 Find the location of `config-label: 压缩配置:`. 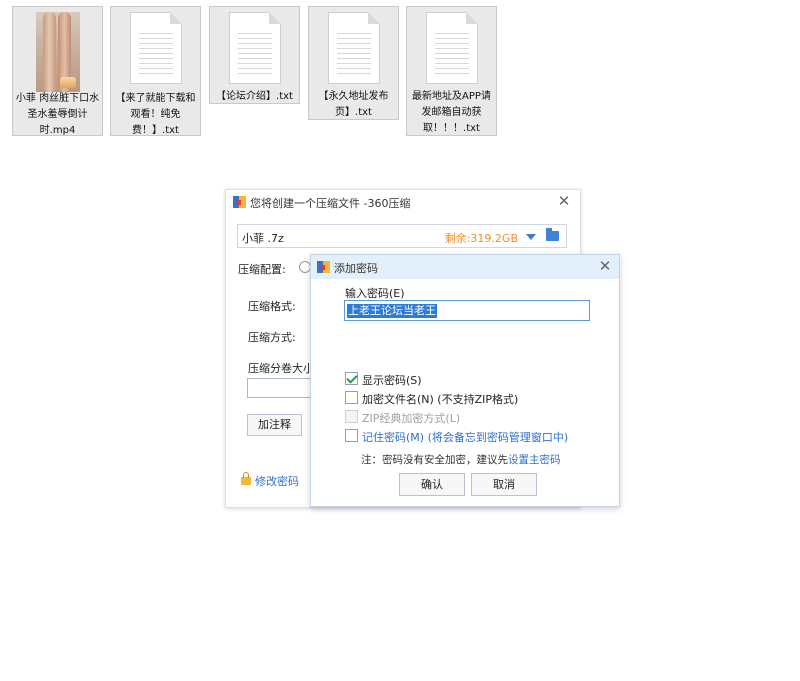

config-label: 压缩配置: is located at coordinates (262, 269).